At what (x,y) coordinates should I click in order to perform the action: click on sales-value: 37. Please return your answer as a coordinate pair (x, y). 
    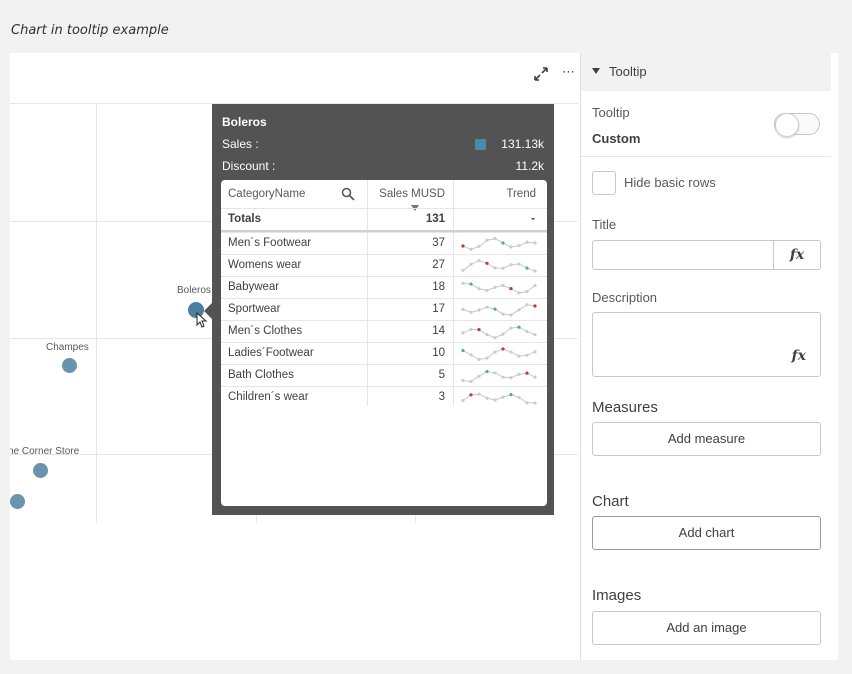
    Looking at the image, I should click on (438, 243).